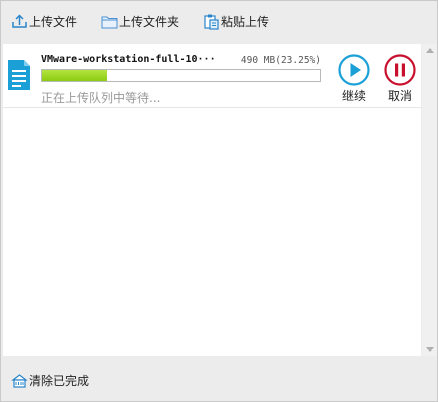  Describe the element at coordinates (59, 380) in the screenshot. I see `clear-completed-label: 清除已完成` at that location.